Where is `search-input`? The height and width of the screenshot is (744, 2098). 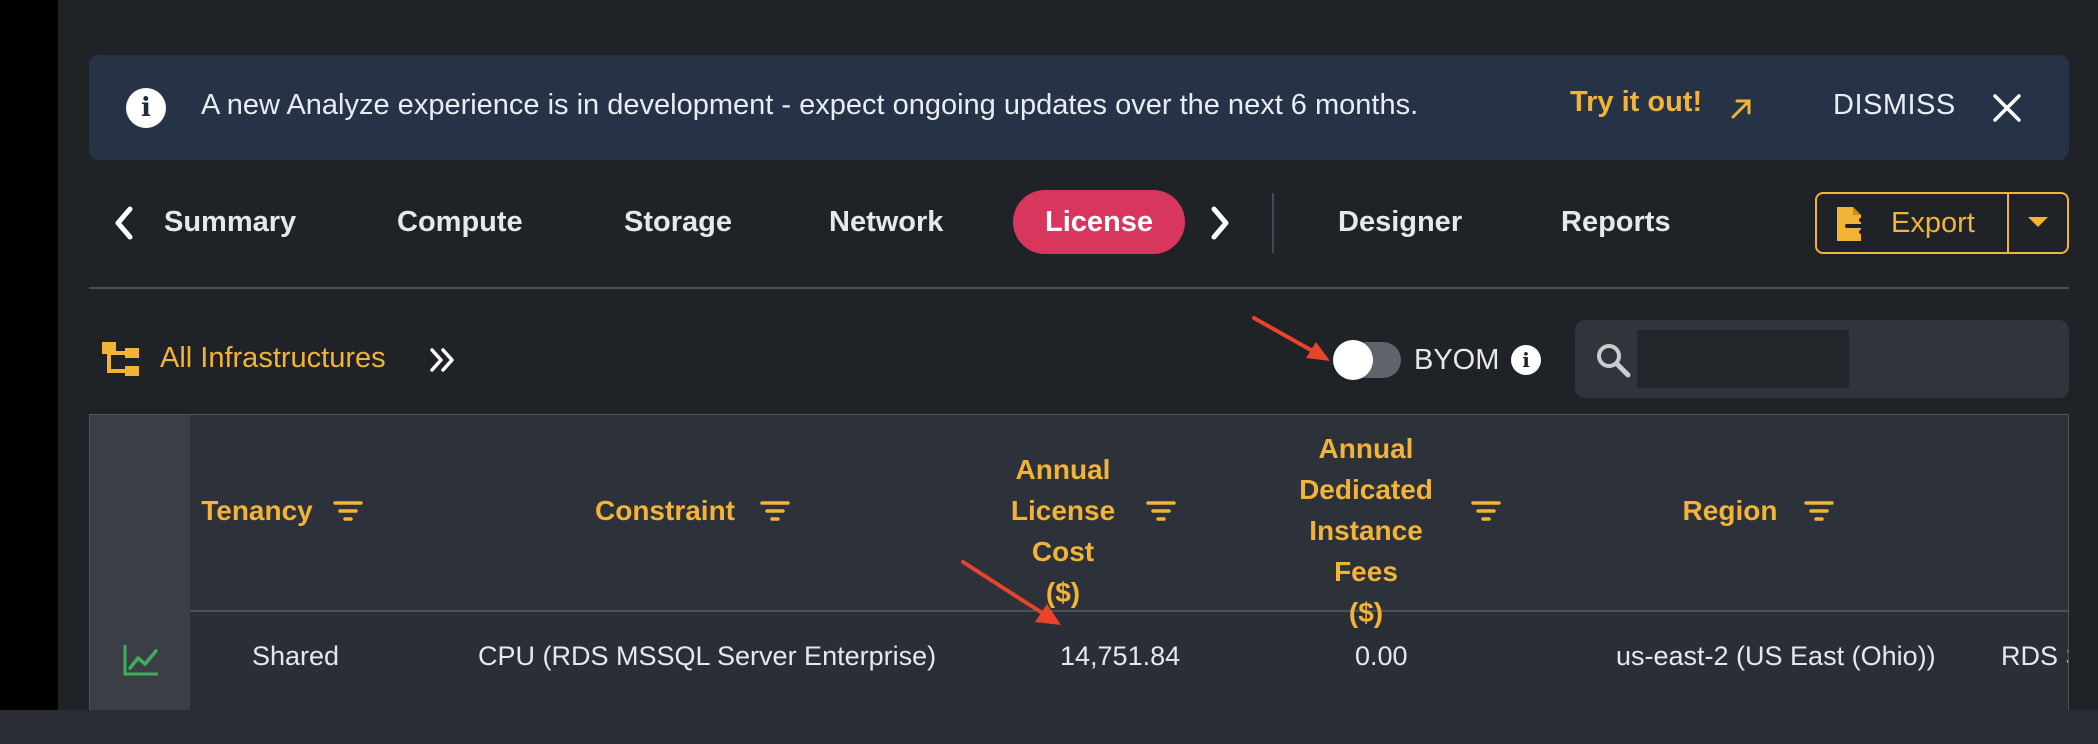
search-input is located at coordinates (1743, 359).